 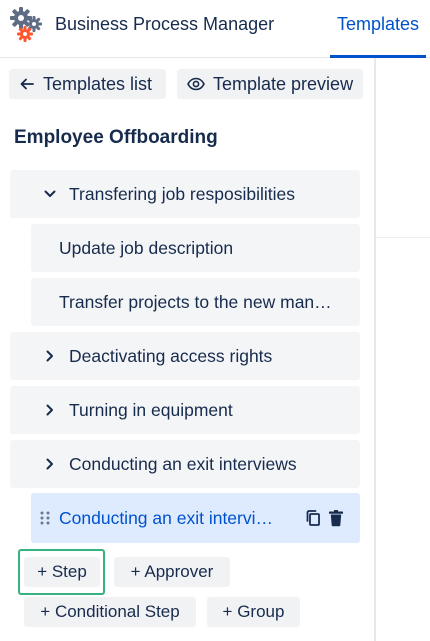 I want to click on app-header: Business Process Manager Templates, so click(x=215, y=29).